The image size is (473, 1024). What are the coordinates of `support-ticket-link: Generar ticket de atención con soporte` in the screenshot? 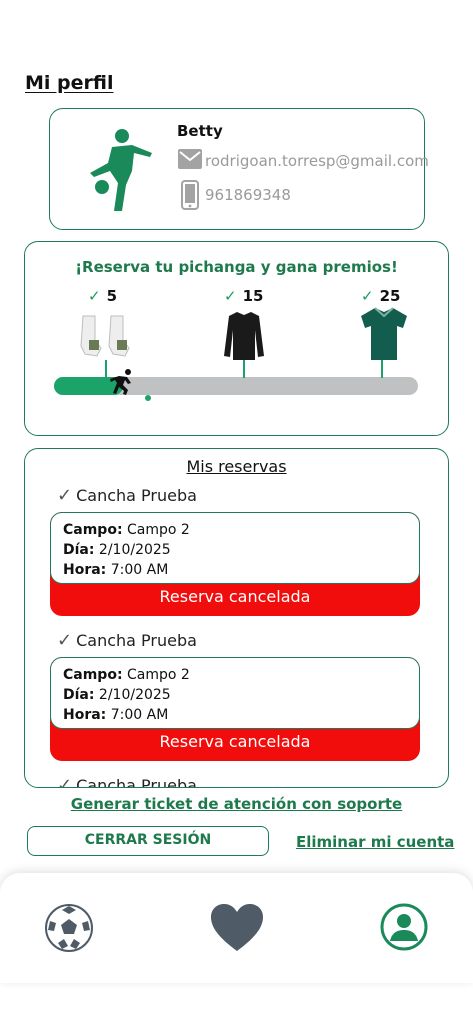 It's located at (236, 804).